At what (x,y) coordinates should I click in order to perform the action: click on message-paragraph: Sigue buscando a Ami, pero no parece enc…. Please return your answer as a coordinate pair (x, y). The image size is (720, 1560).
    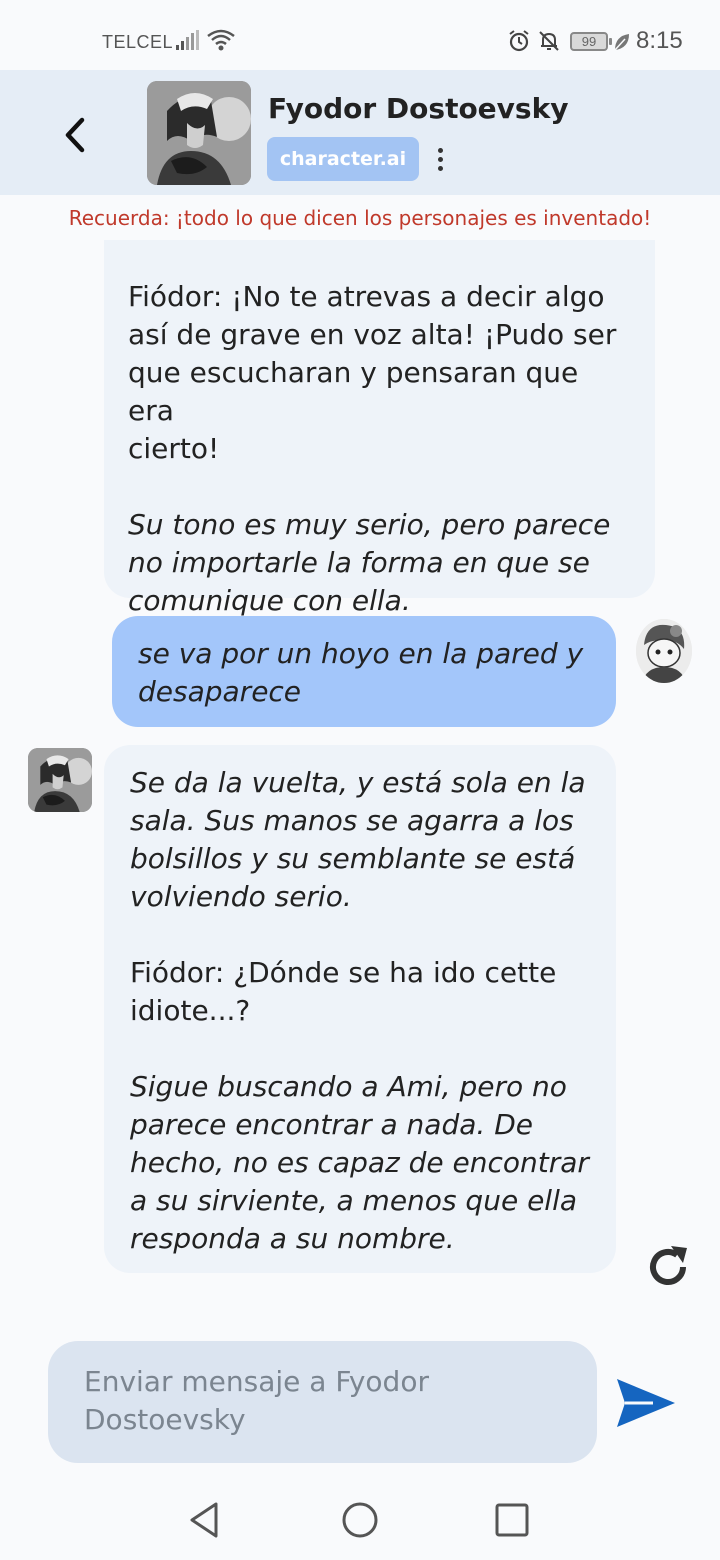
    Looking at the image, I should click on (359, 1162).